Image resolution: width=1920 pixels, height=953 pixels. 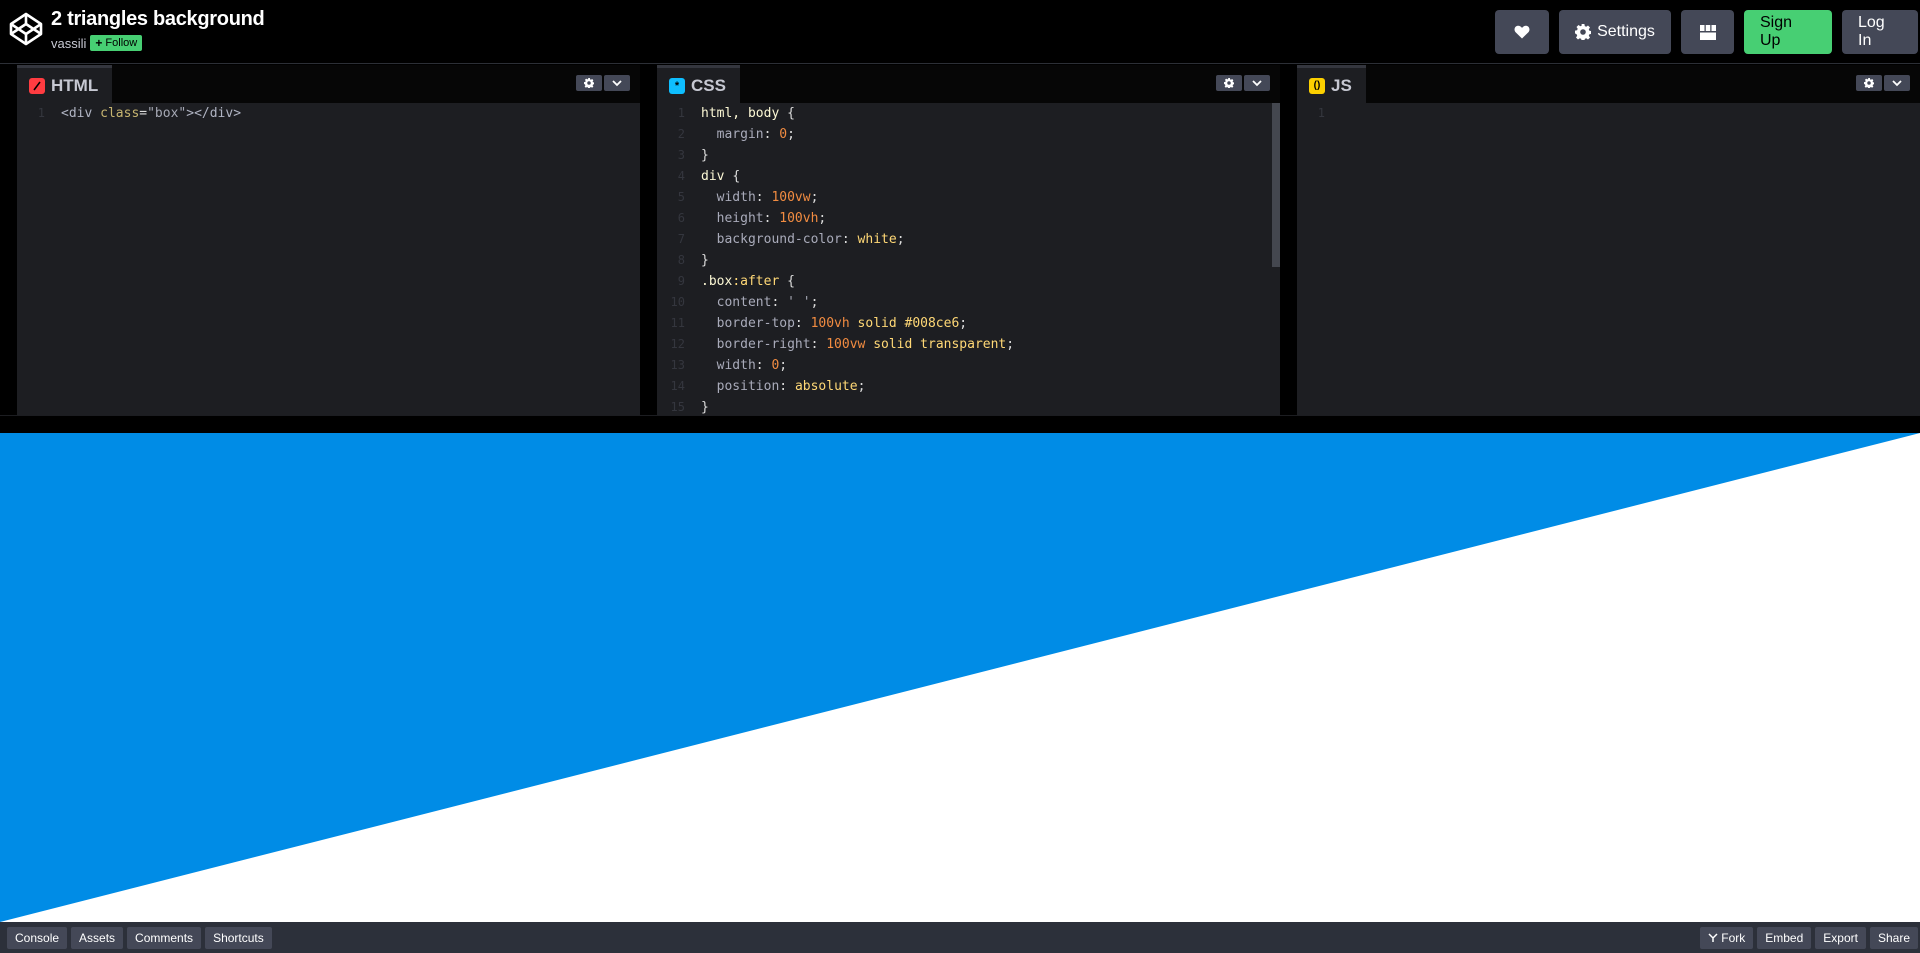 What do you see at coordinates (26, 29) in the screenshot?
I see `codepen-logo-icon` at bounding box center [26, 29].